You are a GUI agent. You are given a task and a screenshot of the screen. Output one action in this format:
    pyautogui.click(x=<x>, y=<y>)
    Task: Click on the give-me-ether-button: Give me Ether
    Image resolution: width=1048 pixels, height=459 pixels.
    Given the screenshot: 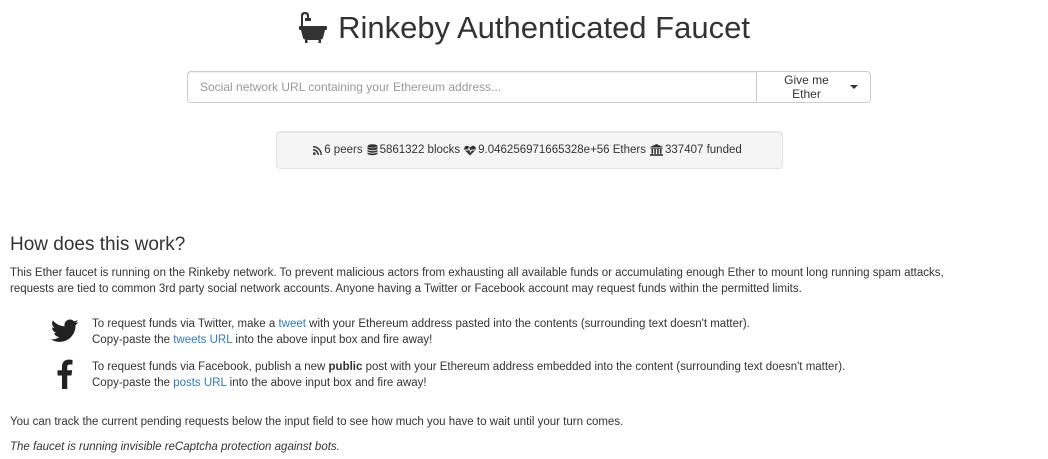 What is the action you would take?
    pyautogui.click(x=813, y=87)
    